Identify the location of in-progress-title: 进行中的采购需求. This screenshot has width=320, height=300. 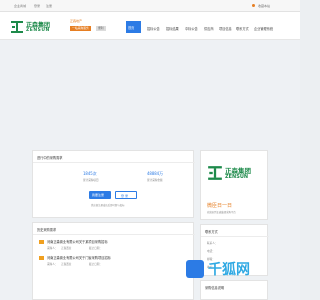
(50, 158).